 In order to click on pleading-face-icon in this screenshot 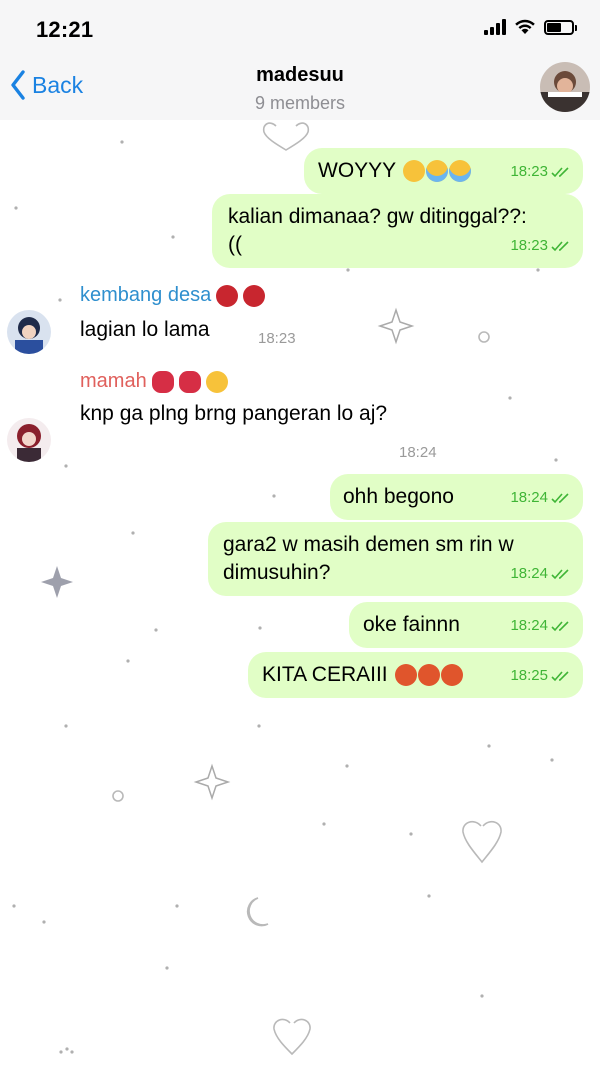, I will do `click(413, 171)`.